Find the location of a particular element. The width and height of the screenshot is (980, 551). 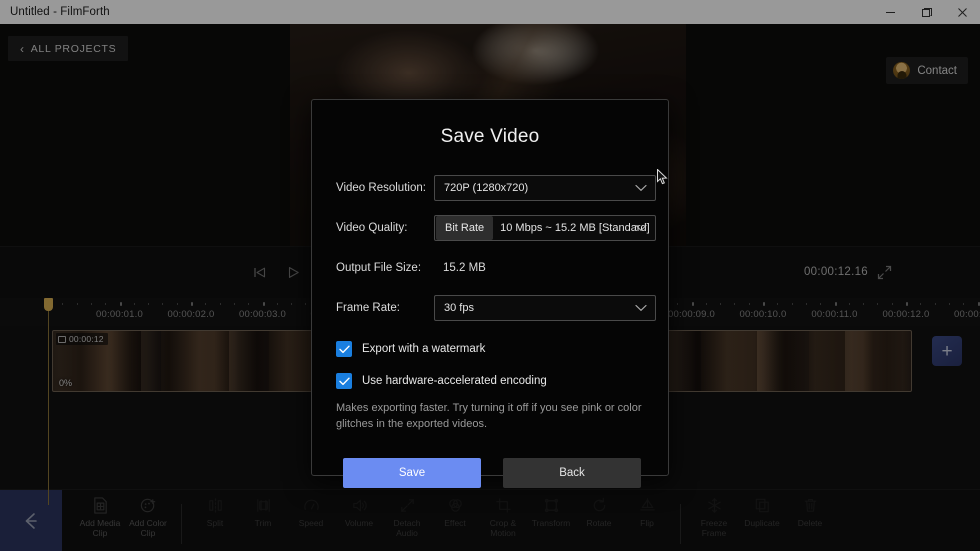

bitrate-tag-button: Bit Rate is located at coordinates (465, 228).